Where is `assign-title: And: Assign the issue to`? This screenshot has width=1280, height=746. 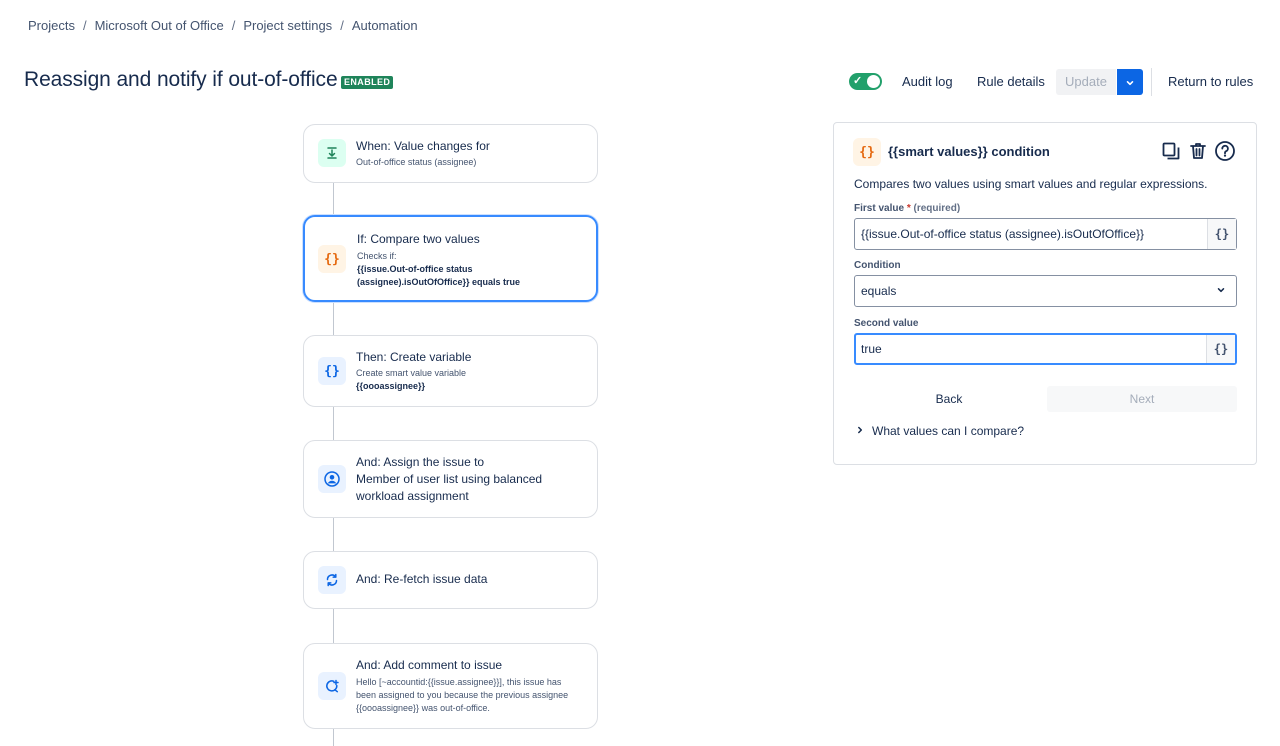 assign-title: And: Assign the issue to is located at coordinates (420, 462).